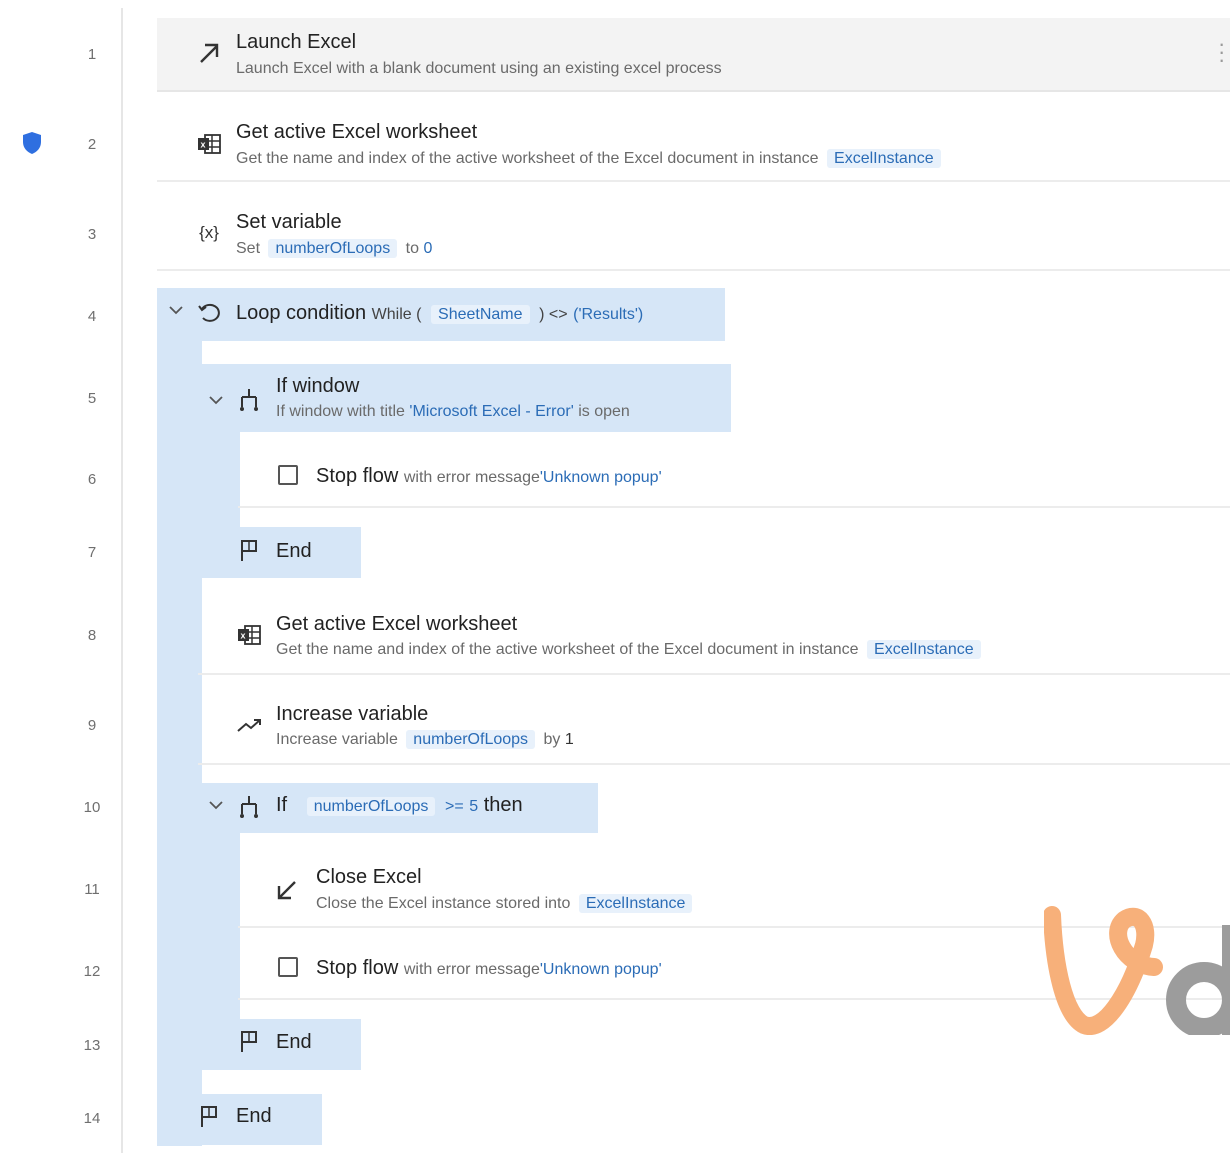  What do you see at coordinates (1221, 52) in the screenshot?
I see `more-options-icon: · · ·` at bounding box center [1221, 52].